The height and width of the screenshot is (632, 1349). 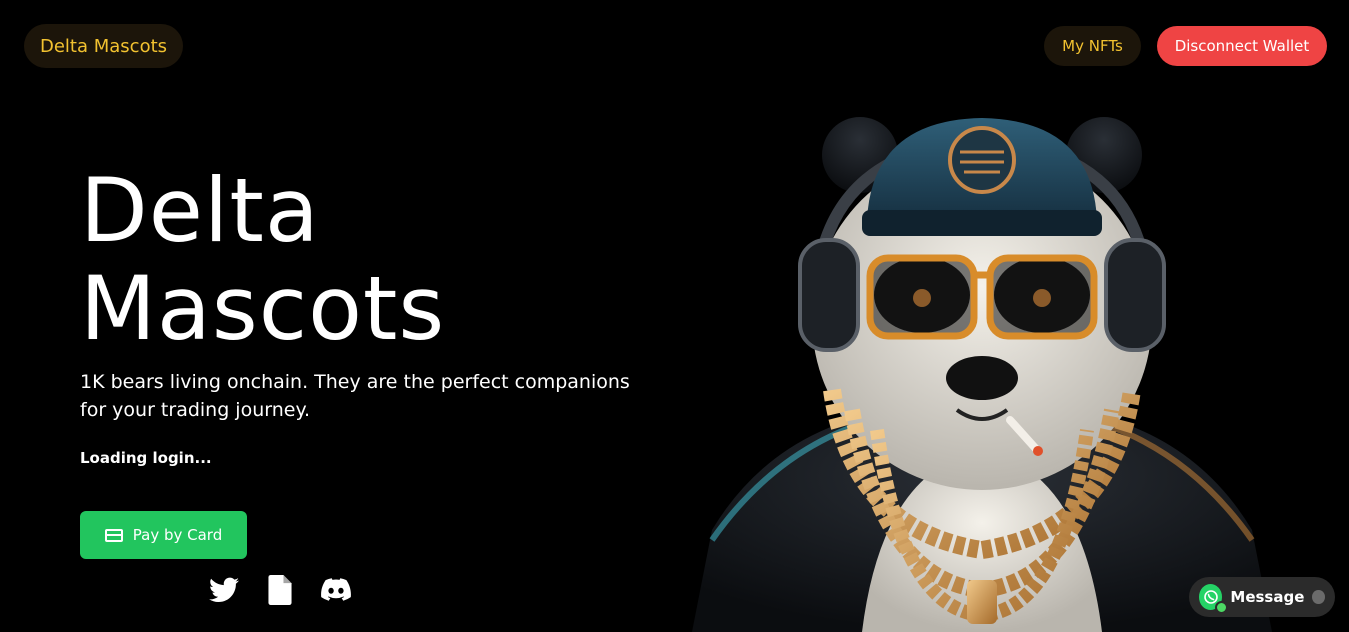 I want to click on brand-logo-button: Delta Mascots, so click(x=104, y=46).